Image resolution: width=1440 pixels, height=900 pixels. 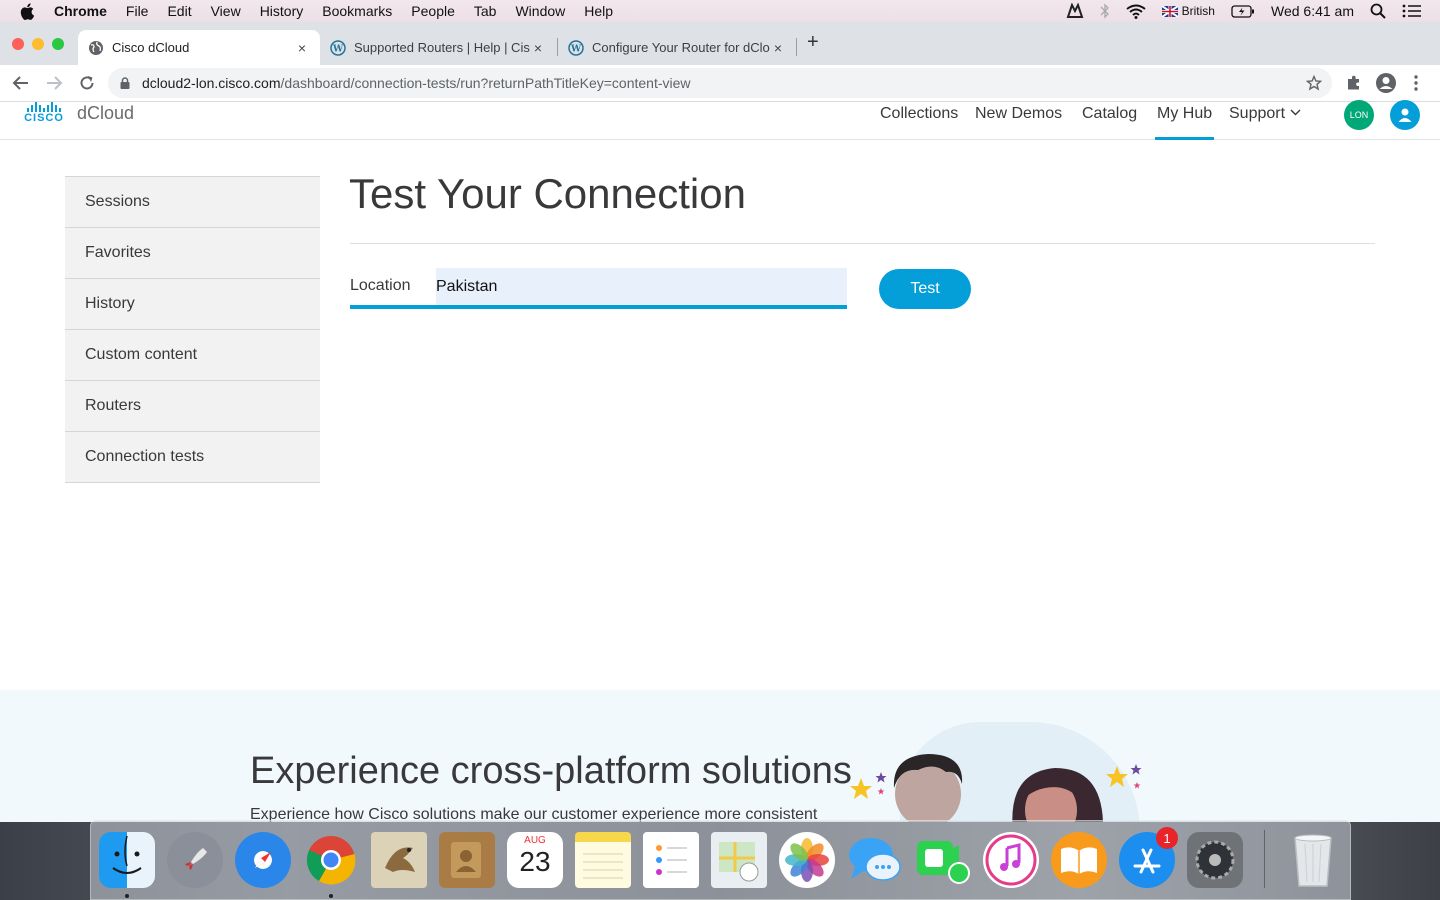 What do you see at coordinates (58, 44) in the screenshot?
I see `zoom-window-button` at bounding box center [58, 44].